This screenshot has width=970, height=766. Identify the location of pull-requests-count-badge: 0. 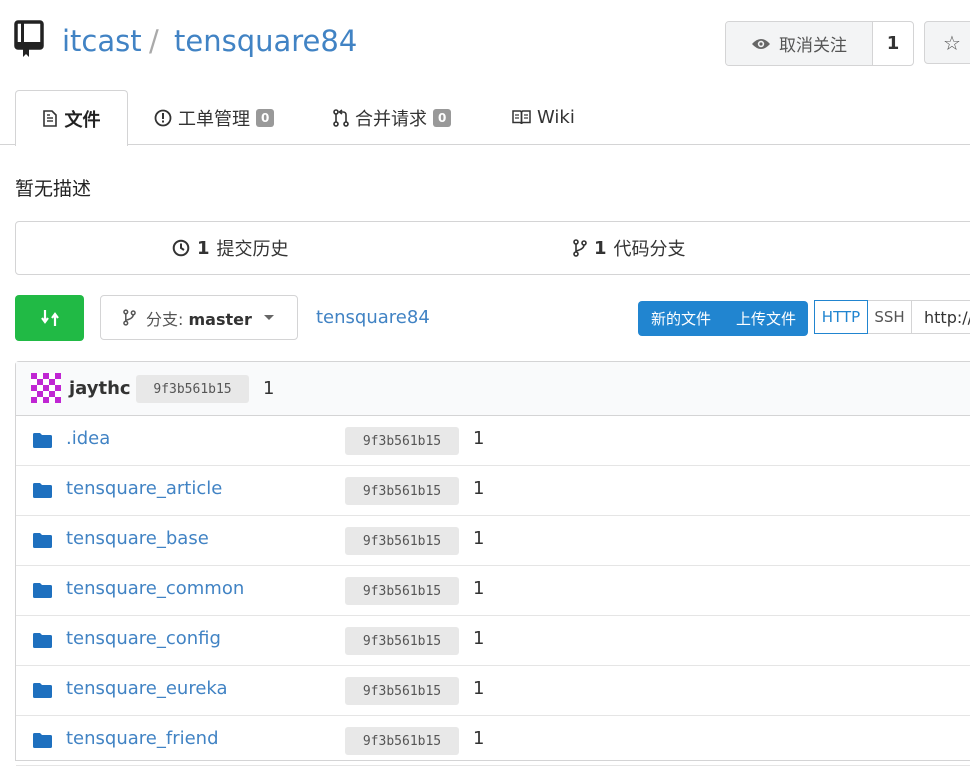
(442, 117).